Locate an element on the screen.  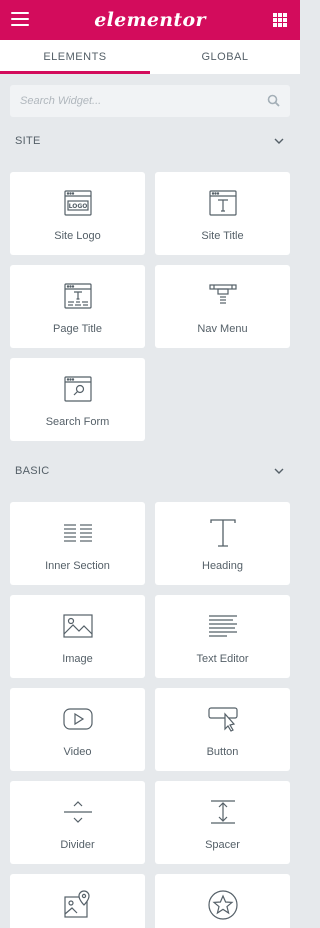
tab-elements: ELEMENTS is located at coordinates (75, 57).